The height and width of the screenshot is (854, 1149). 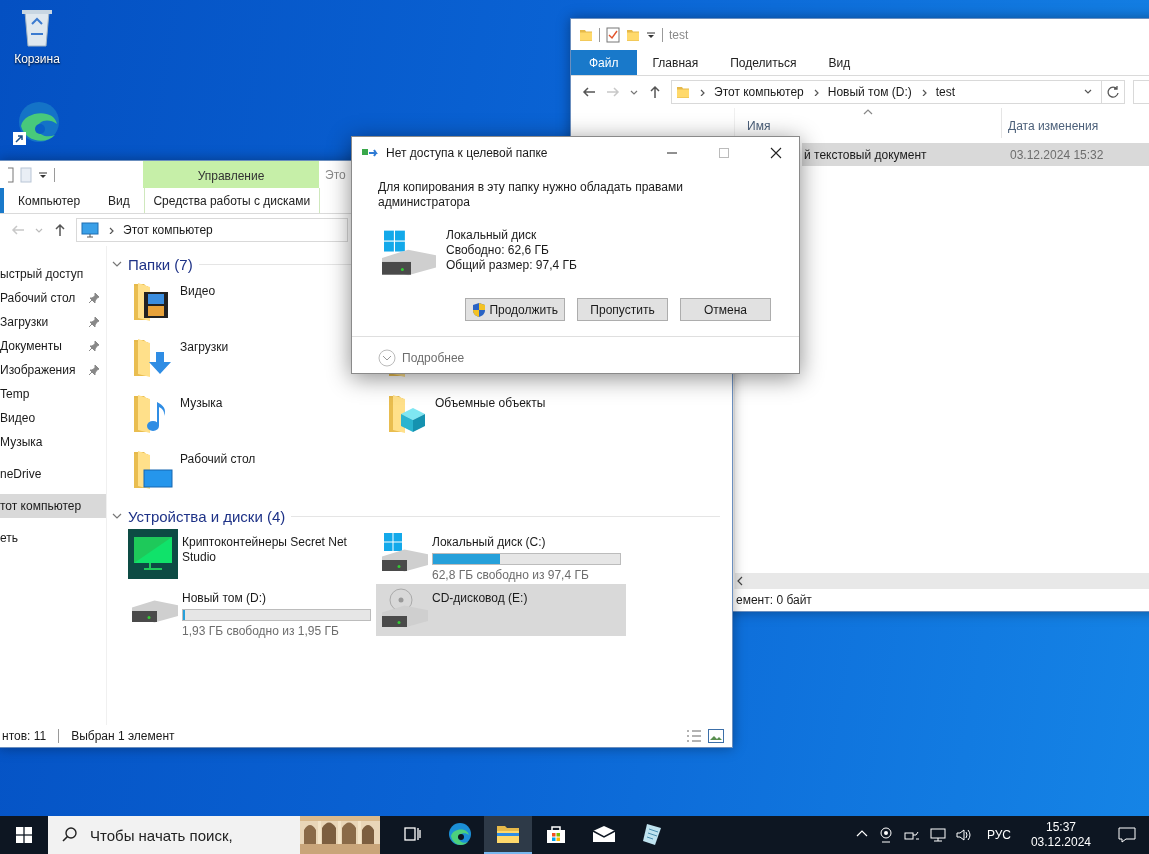 What do you see at coordinates (498, 250) in the screenshot?
I see `free-space-text: Свободно: 62,6 ГБ` at bounding box center [498, 250].